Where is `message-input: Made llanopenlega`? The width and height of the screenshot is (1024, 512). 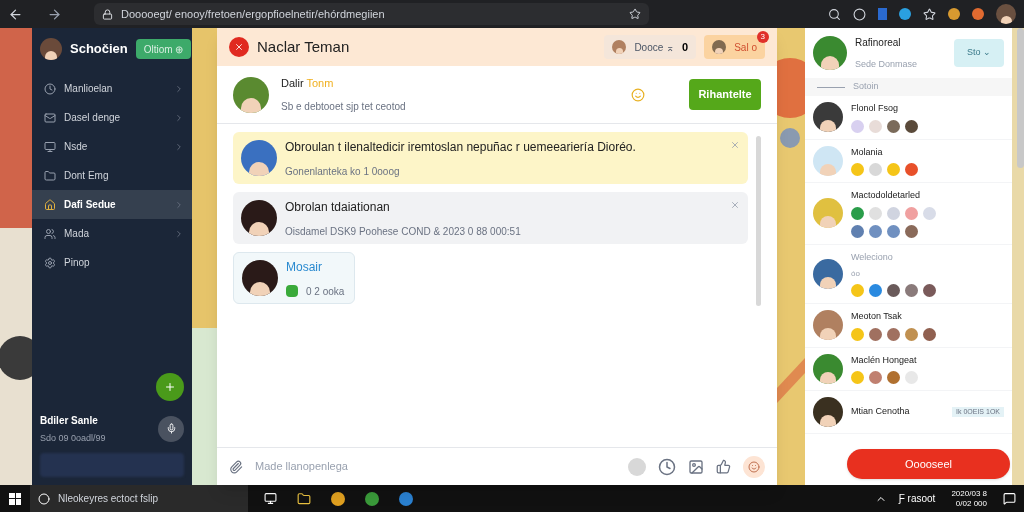 message-input: Made llanopenlega is located at coordinates (435, 466).